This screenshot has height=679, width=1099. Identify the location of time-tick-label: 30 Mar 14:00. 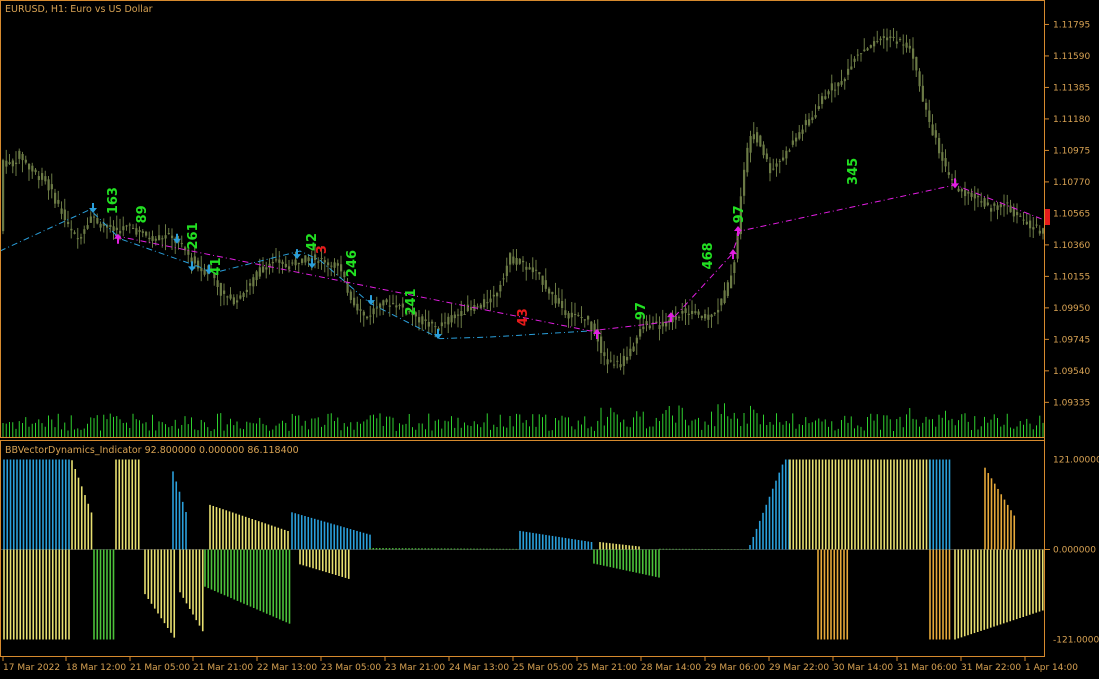
(863, 668).